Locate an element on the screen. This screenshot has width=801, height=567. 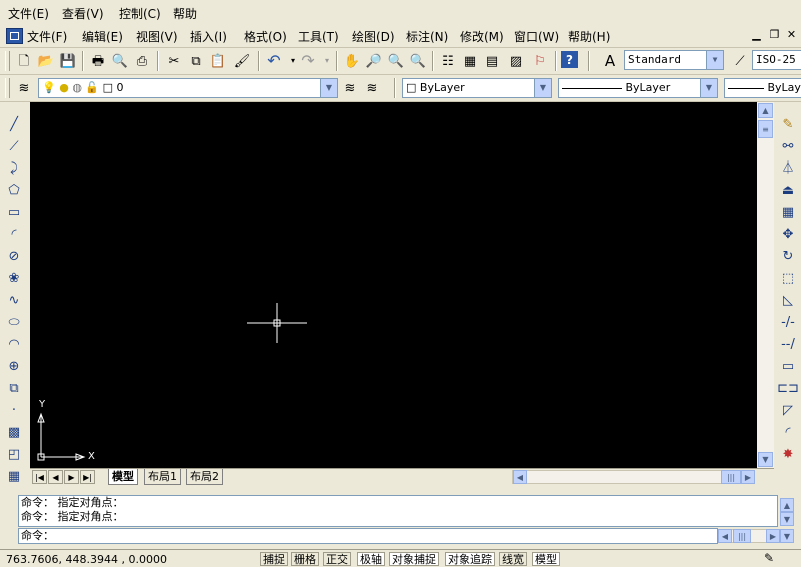
scroll-left-icon: ◀ is located at coordinates (520, 477).